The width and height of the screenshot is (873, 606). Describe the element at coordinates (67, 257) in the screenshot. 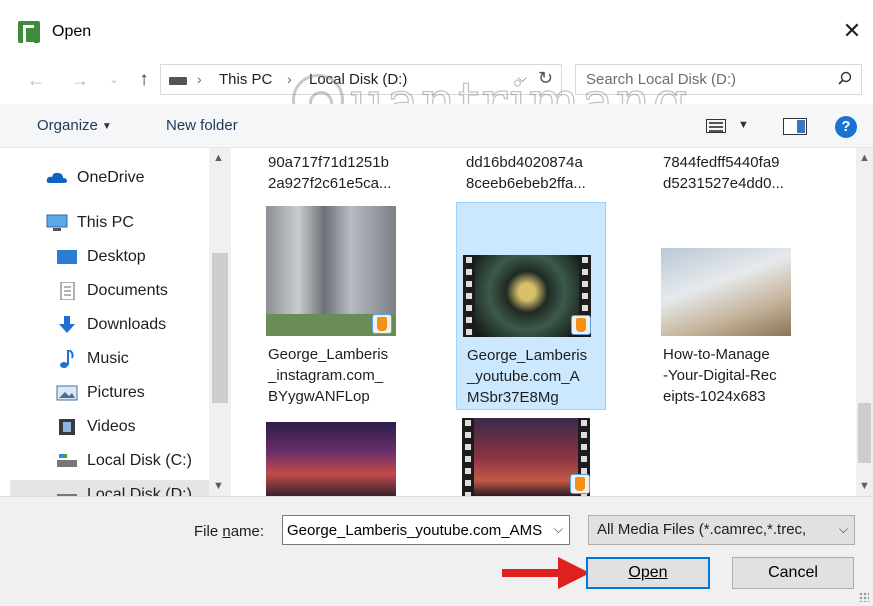

I see `desktop-icon` at that location.